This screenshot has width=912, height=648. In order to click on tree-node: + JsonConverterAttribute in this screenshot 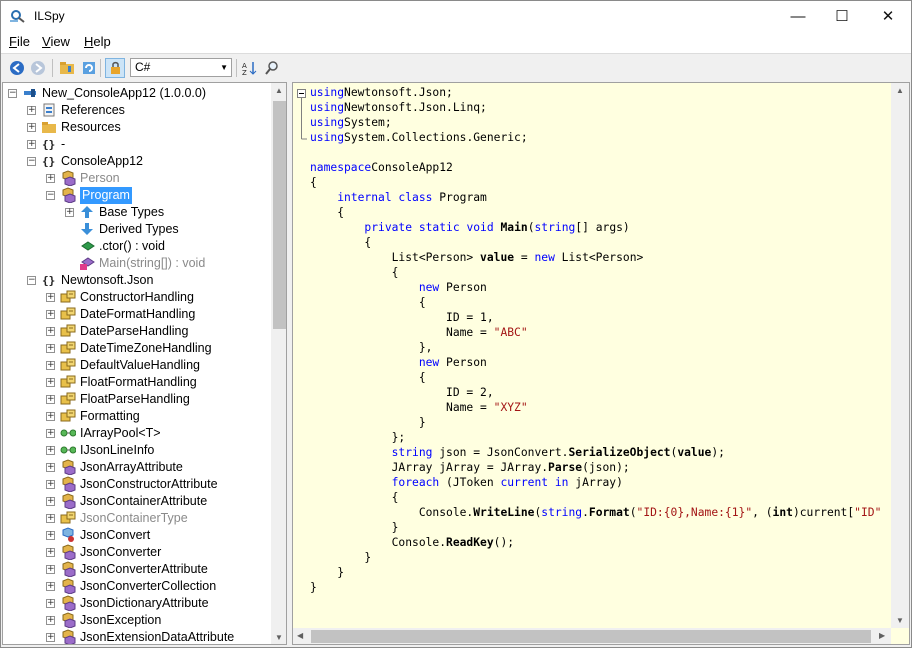, I will do `click(136, 569)`.